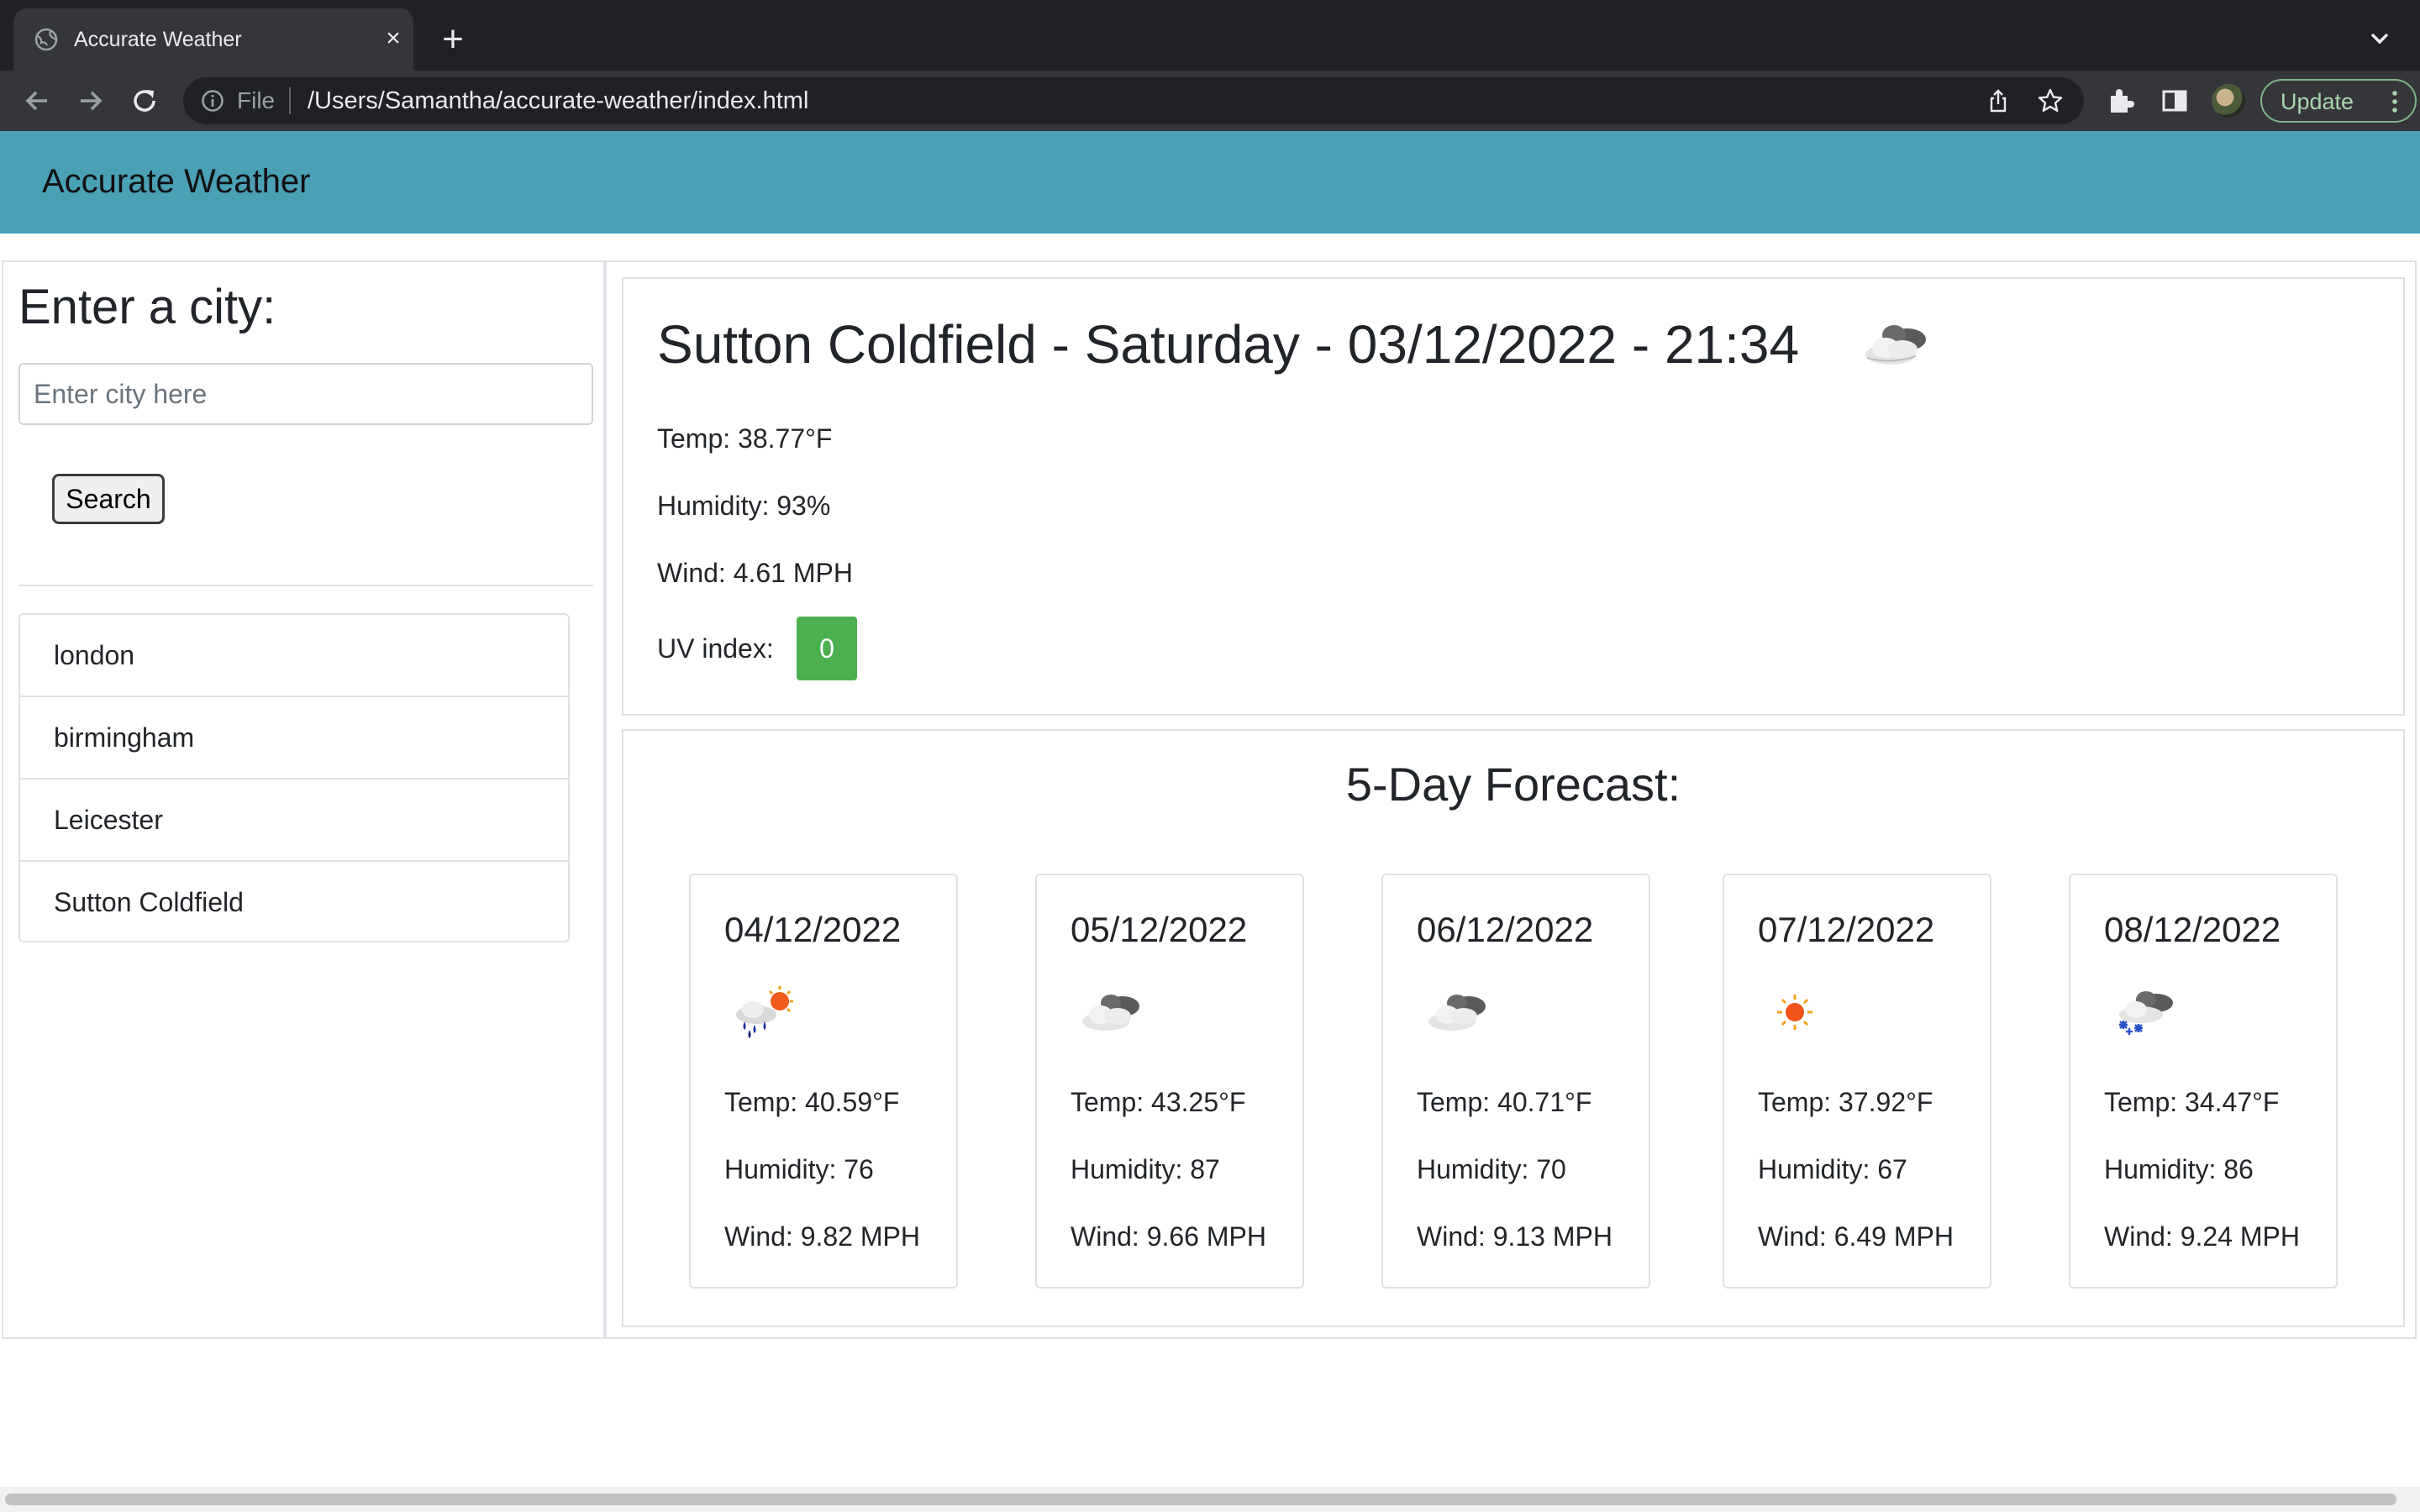 The image size is (2420, 1512). I want to click on tab-title: Accurate Weather, so click(158, 39).